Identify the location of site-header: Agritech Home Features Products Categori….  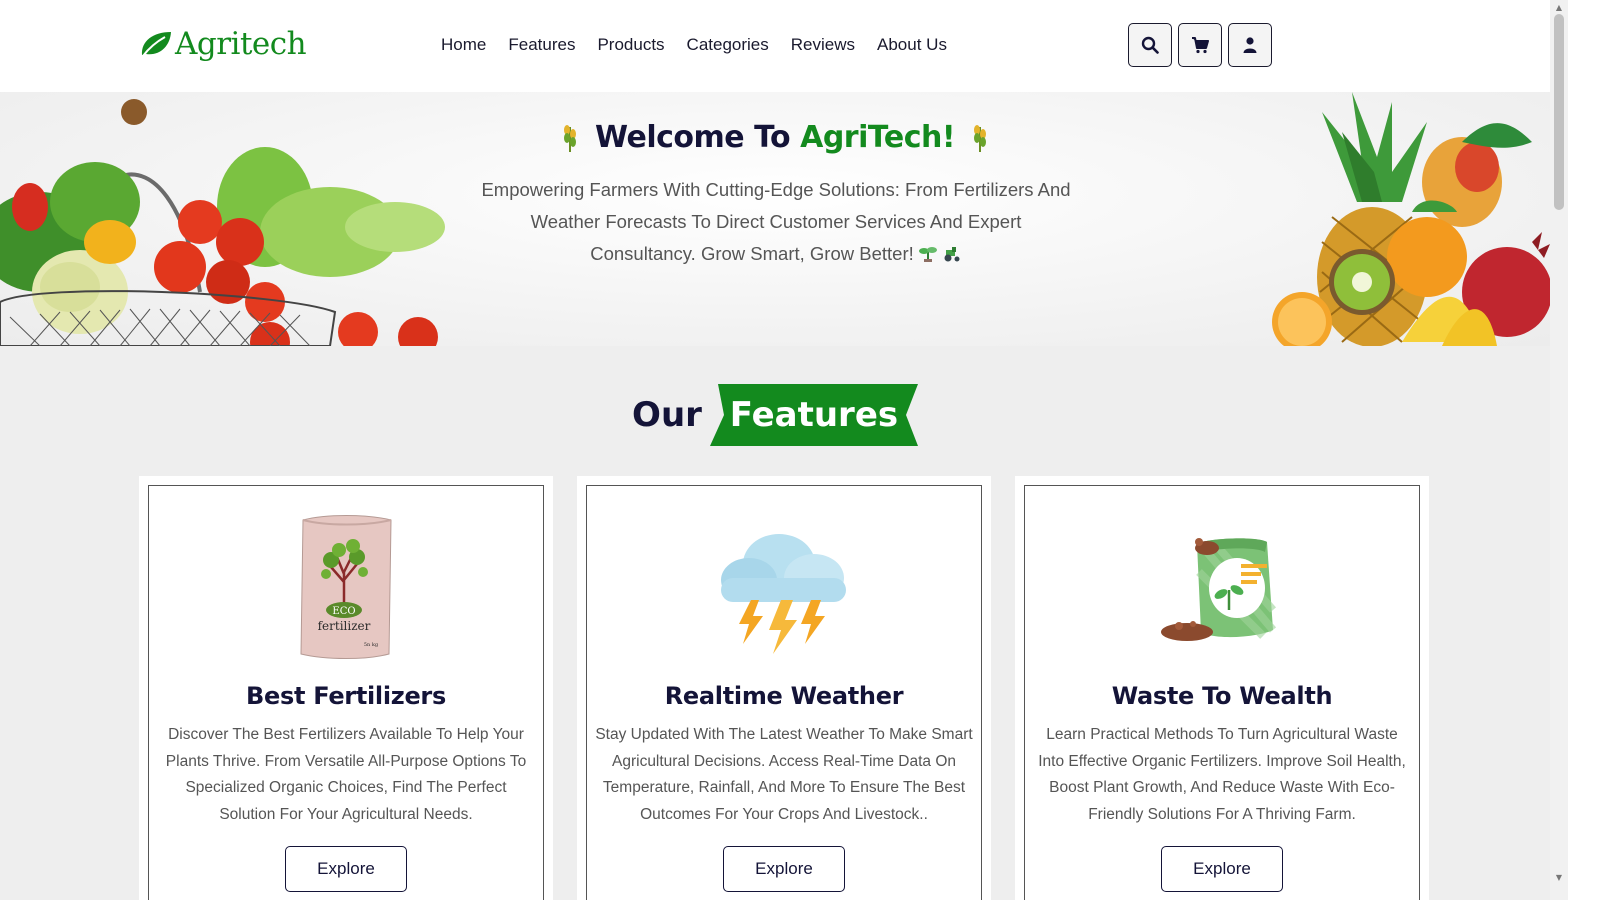
(775, 46).